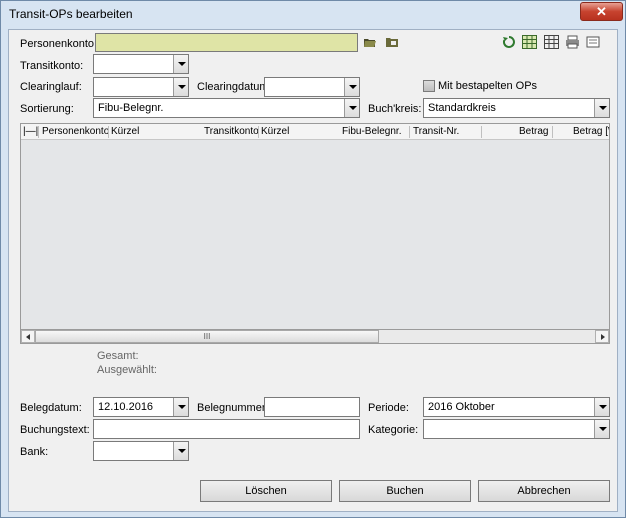 This screenshot has width=626, height=518. What do you see at coordinates (127, 370) in the screenshot?
I see `ausgewaehlt-label: Ausgewählt:` at bounding box center [127, 370].